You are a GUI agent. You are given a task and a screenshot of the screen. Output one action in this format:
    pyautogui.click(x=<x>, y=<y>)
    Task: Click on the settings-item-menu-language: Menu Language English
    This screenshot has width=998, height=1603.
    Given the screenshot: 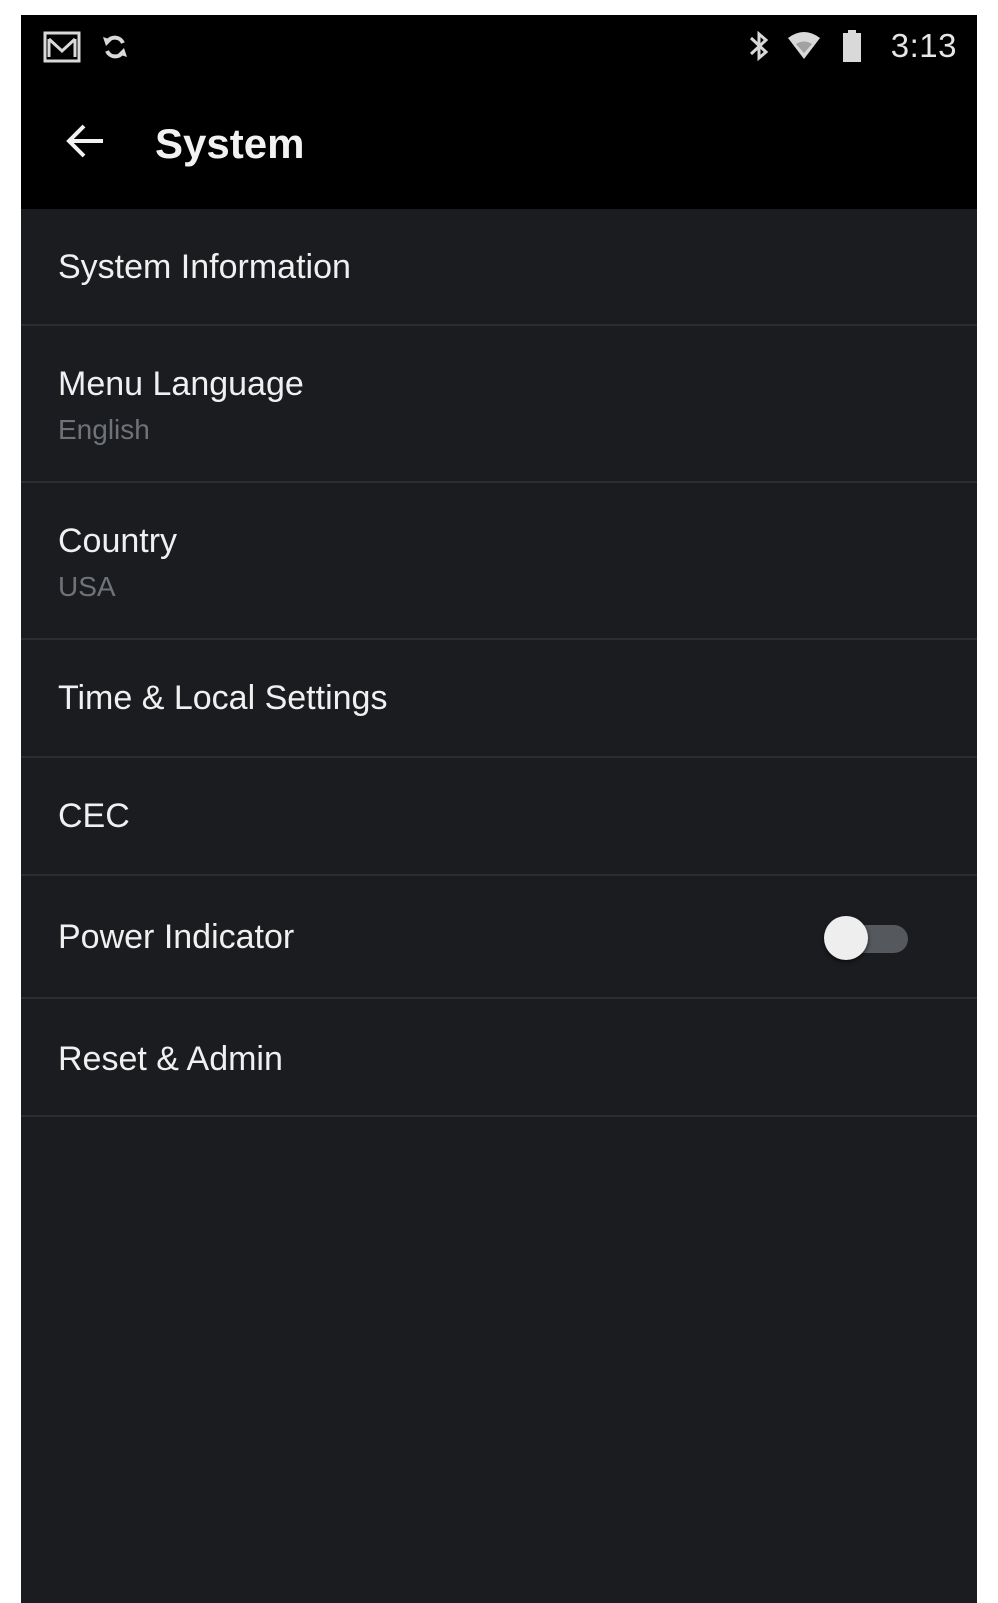 What is the action you would take?
    pyautogui.click(x=499, y=404)
    